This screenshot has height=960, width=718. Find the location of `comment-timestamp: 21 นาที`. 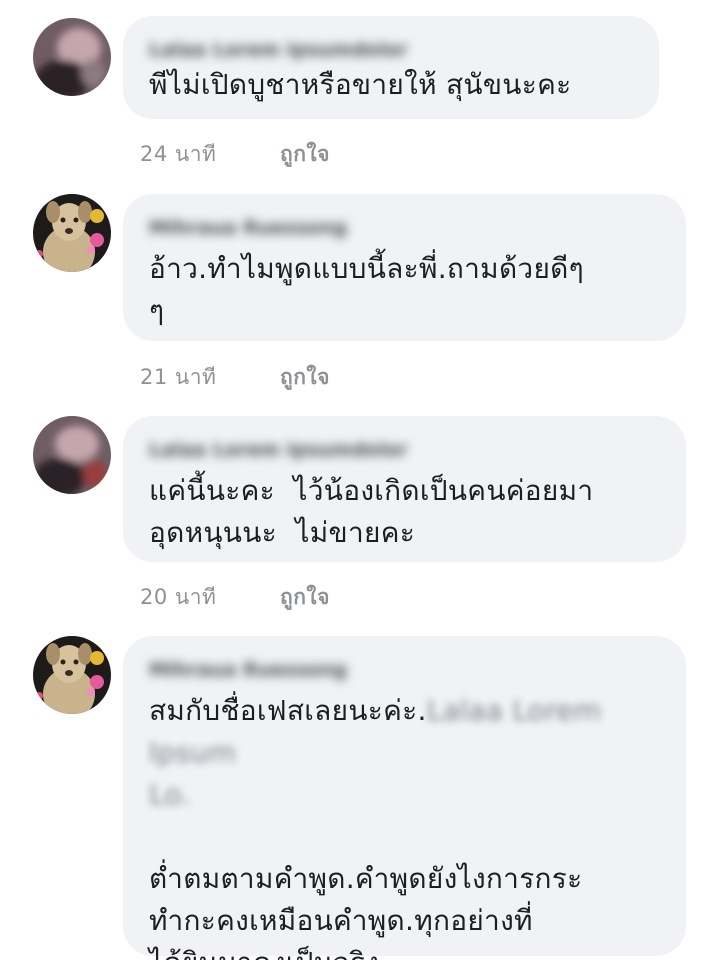

comment-timestamp: 21 นาที is located at coordinates (210, 377).